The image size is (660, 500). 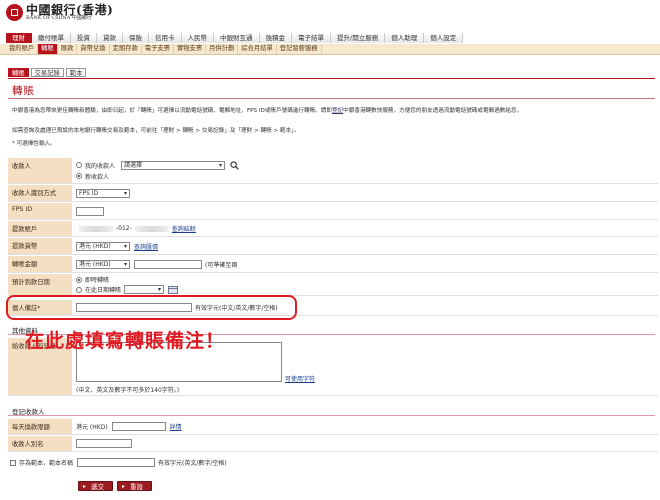 What do you see at coordinates (40, 170) in the screenshot?
I see `payee-label: 收款人` at bounding box center [40, 170].